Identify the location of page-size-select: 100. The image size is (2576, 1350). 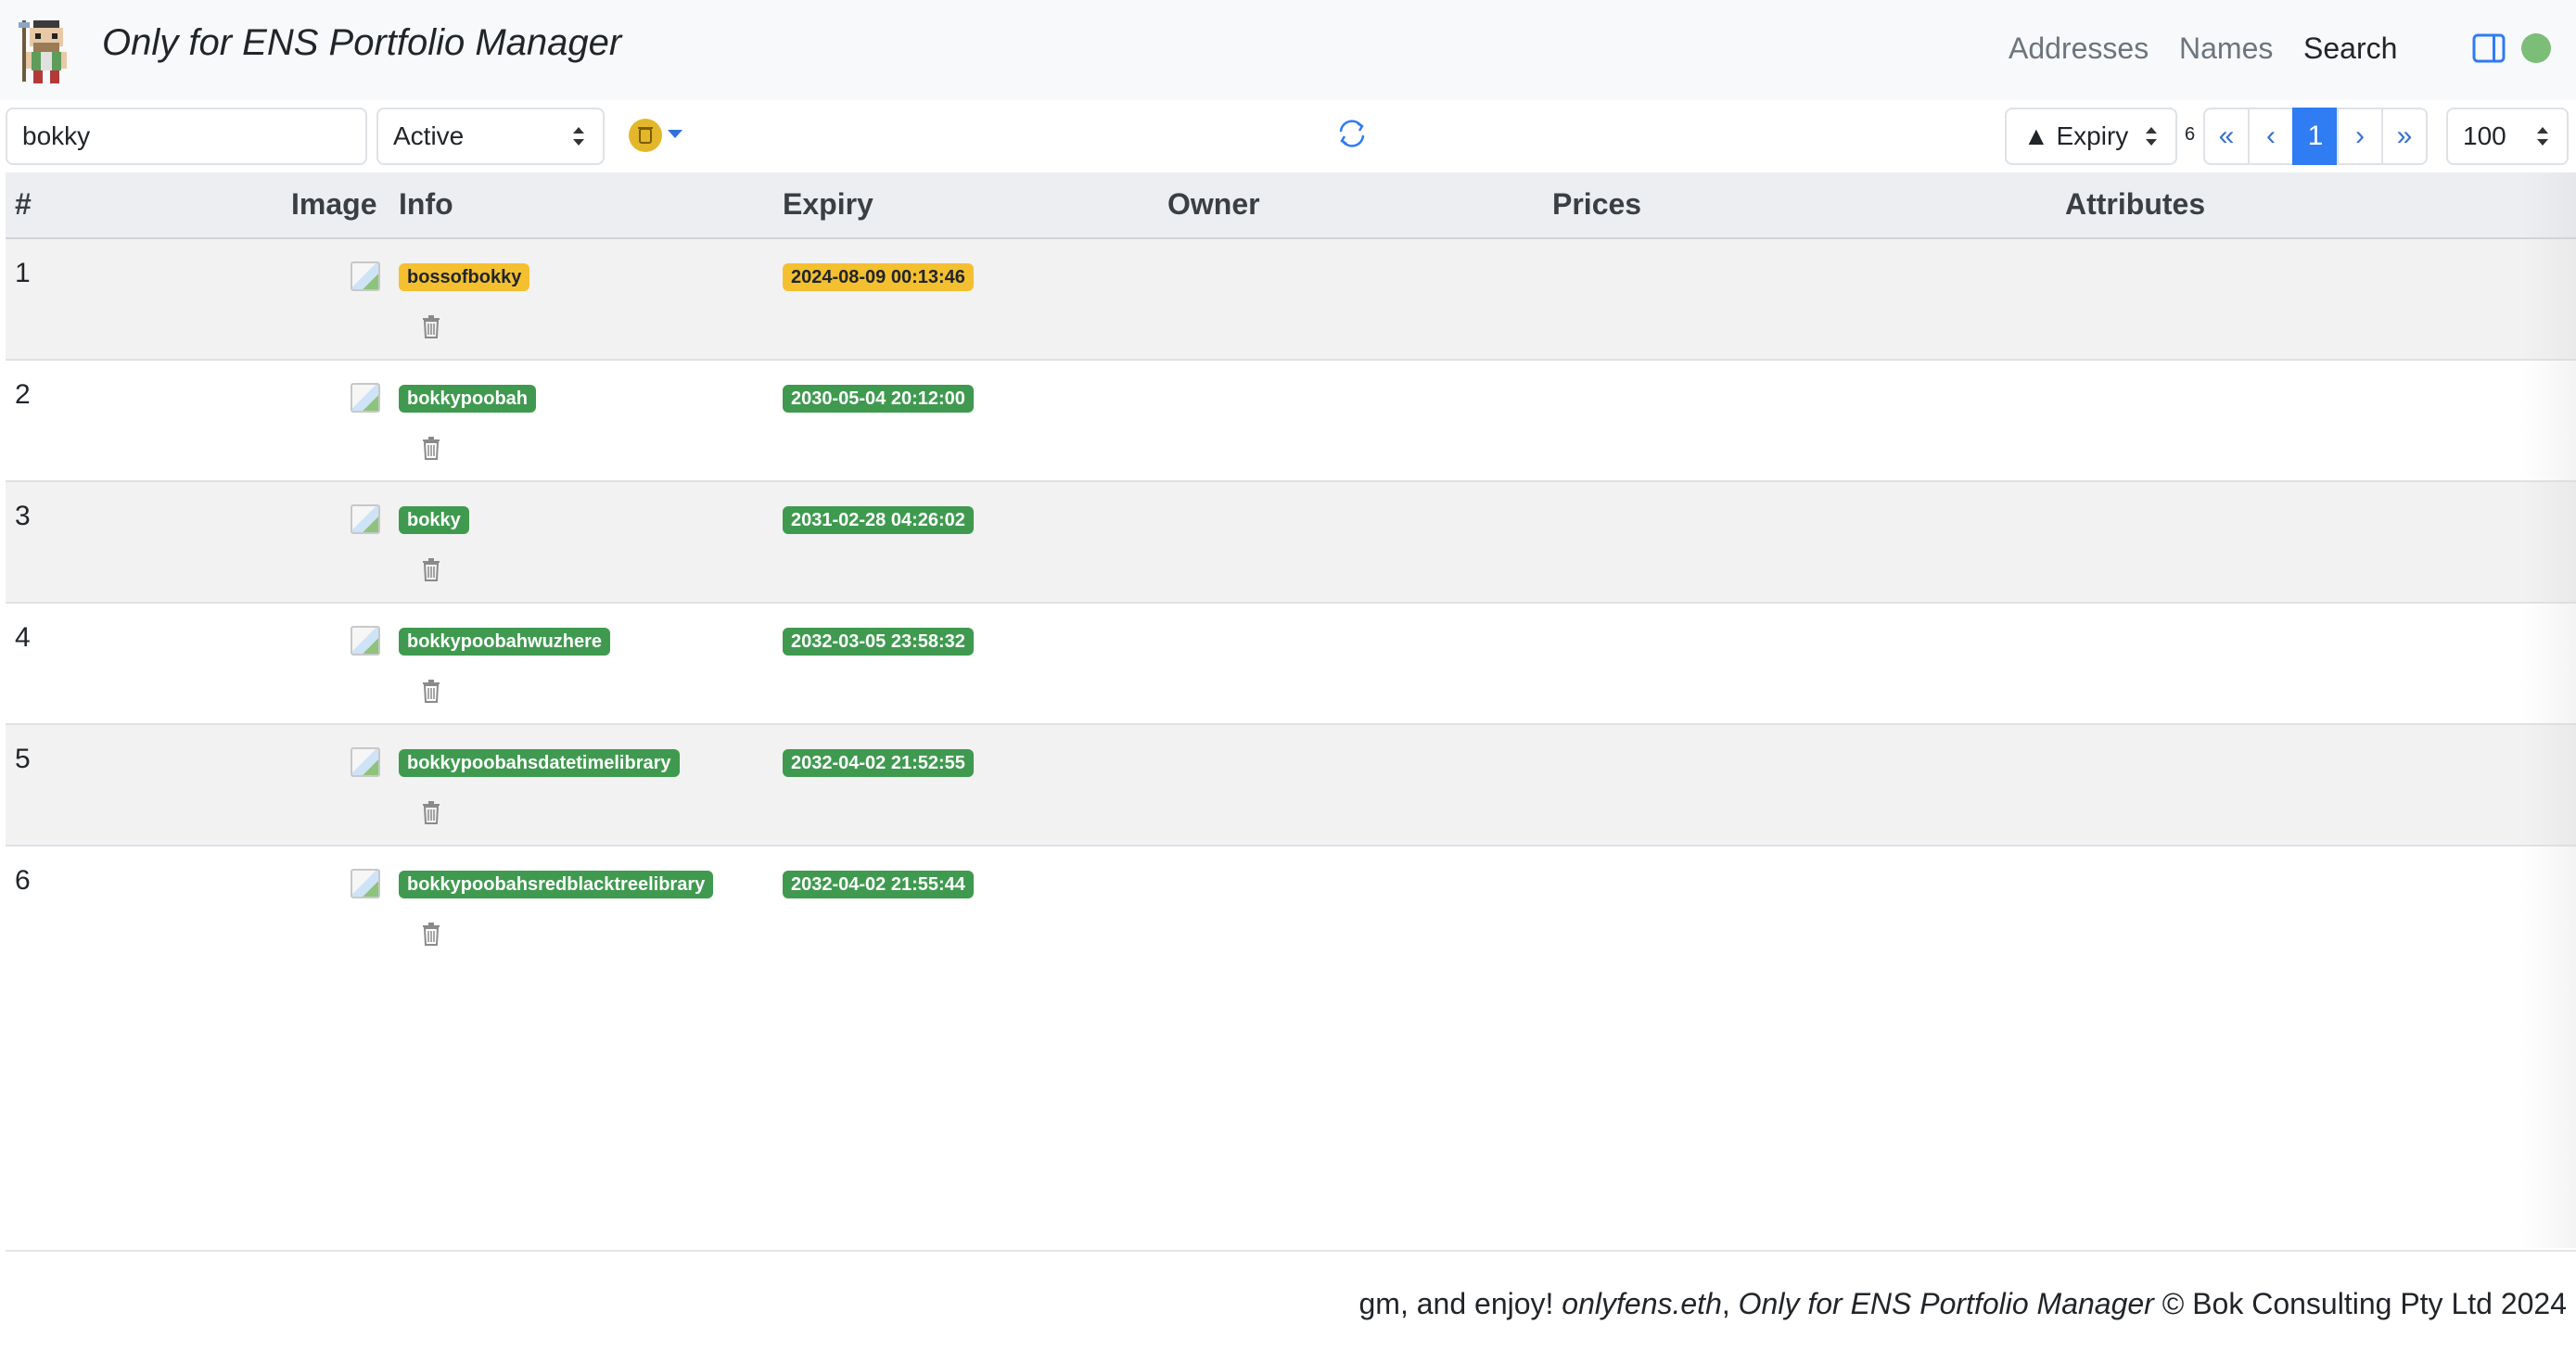
(2507, 136).